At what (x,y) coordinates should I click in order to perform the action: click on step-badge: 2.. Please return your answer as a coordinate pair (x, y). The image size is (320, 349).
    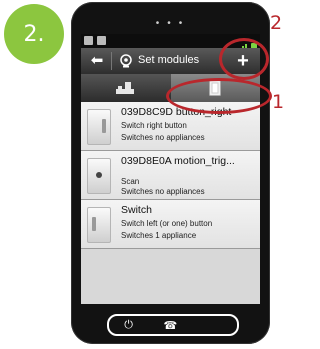
    Looking at the image, I should click on (34, 34).